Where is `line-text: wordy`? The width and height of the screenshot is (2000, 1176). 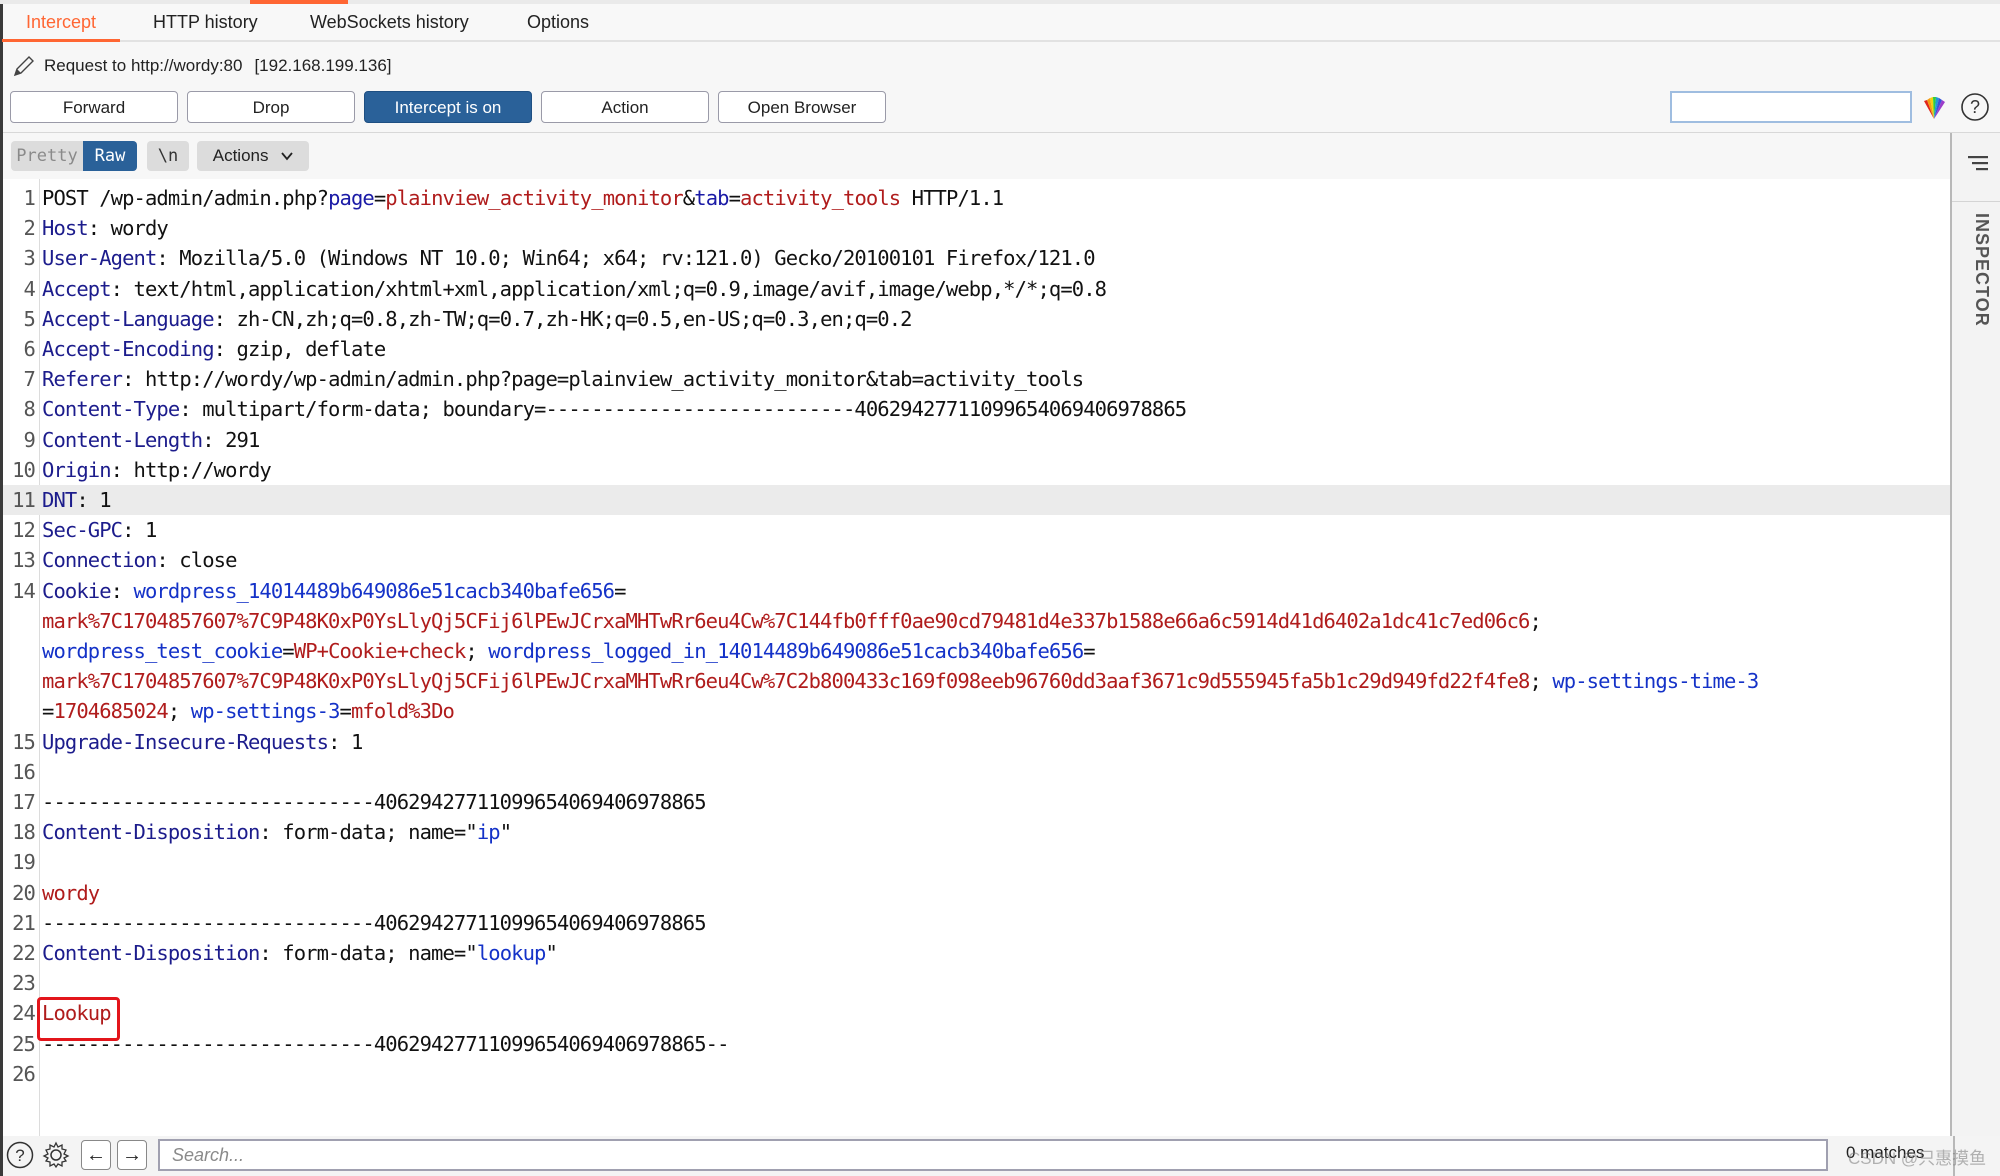 line-text: wordy is located at coordinates (71, 893).